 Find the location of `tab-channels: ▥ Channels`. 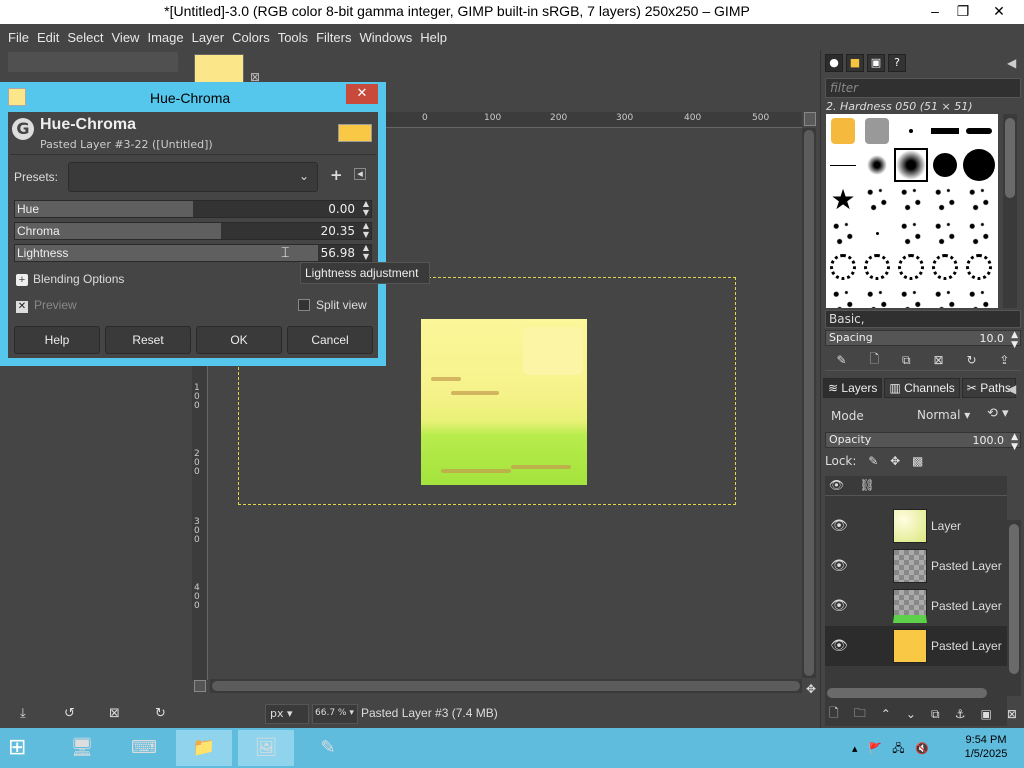

tab-channels: ▥ Channels is located at coordinates (922, 388).